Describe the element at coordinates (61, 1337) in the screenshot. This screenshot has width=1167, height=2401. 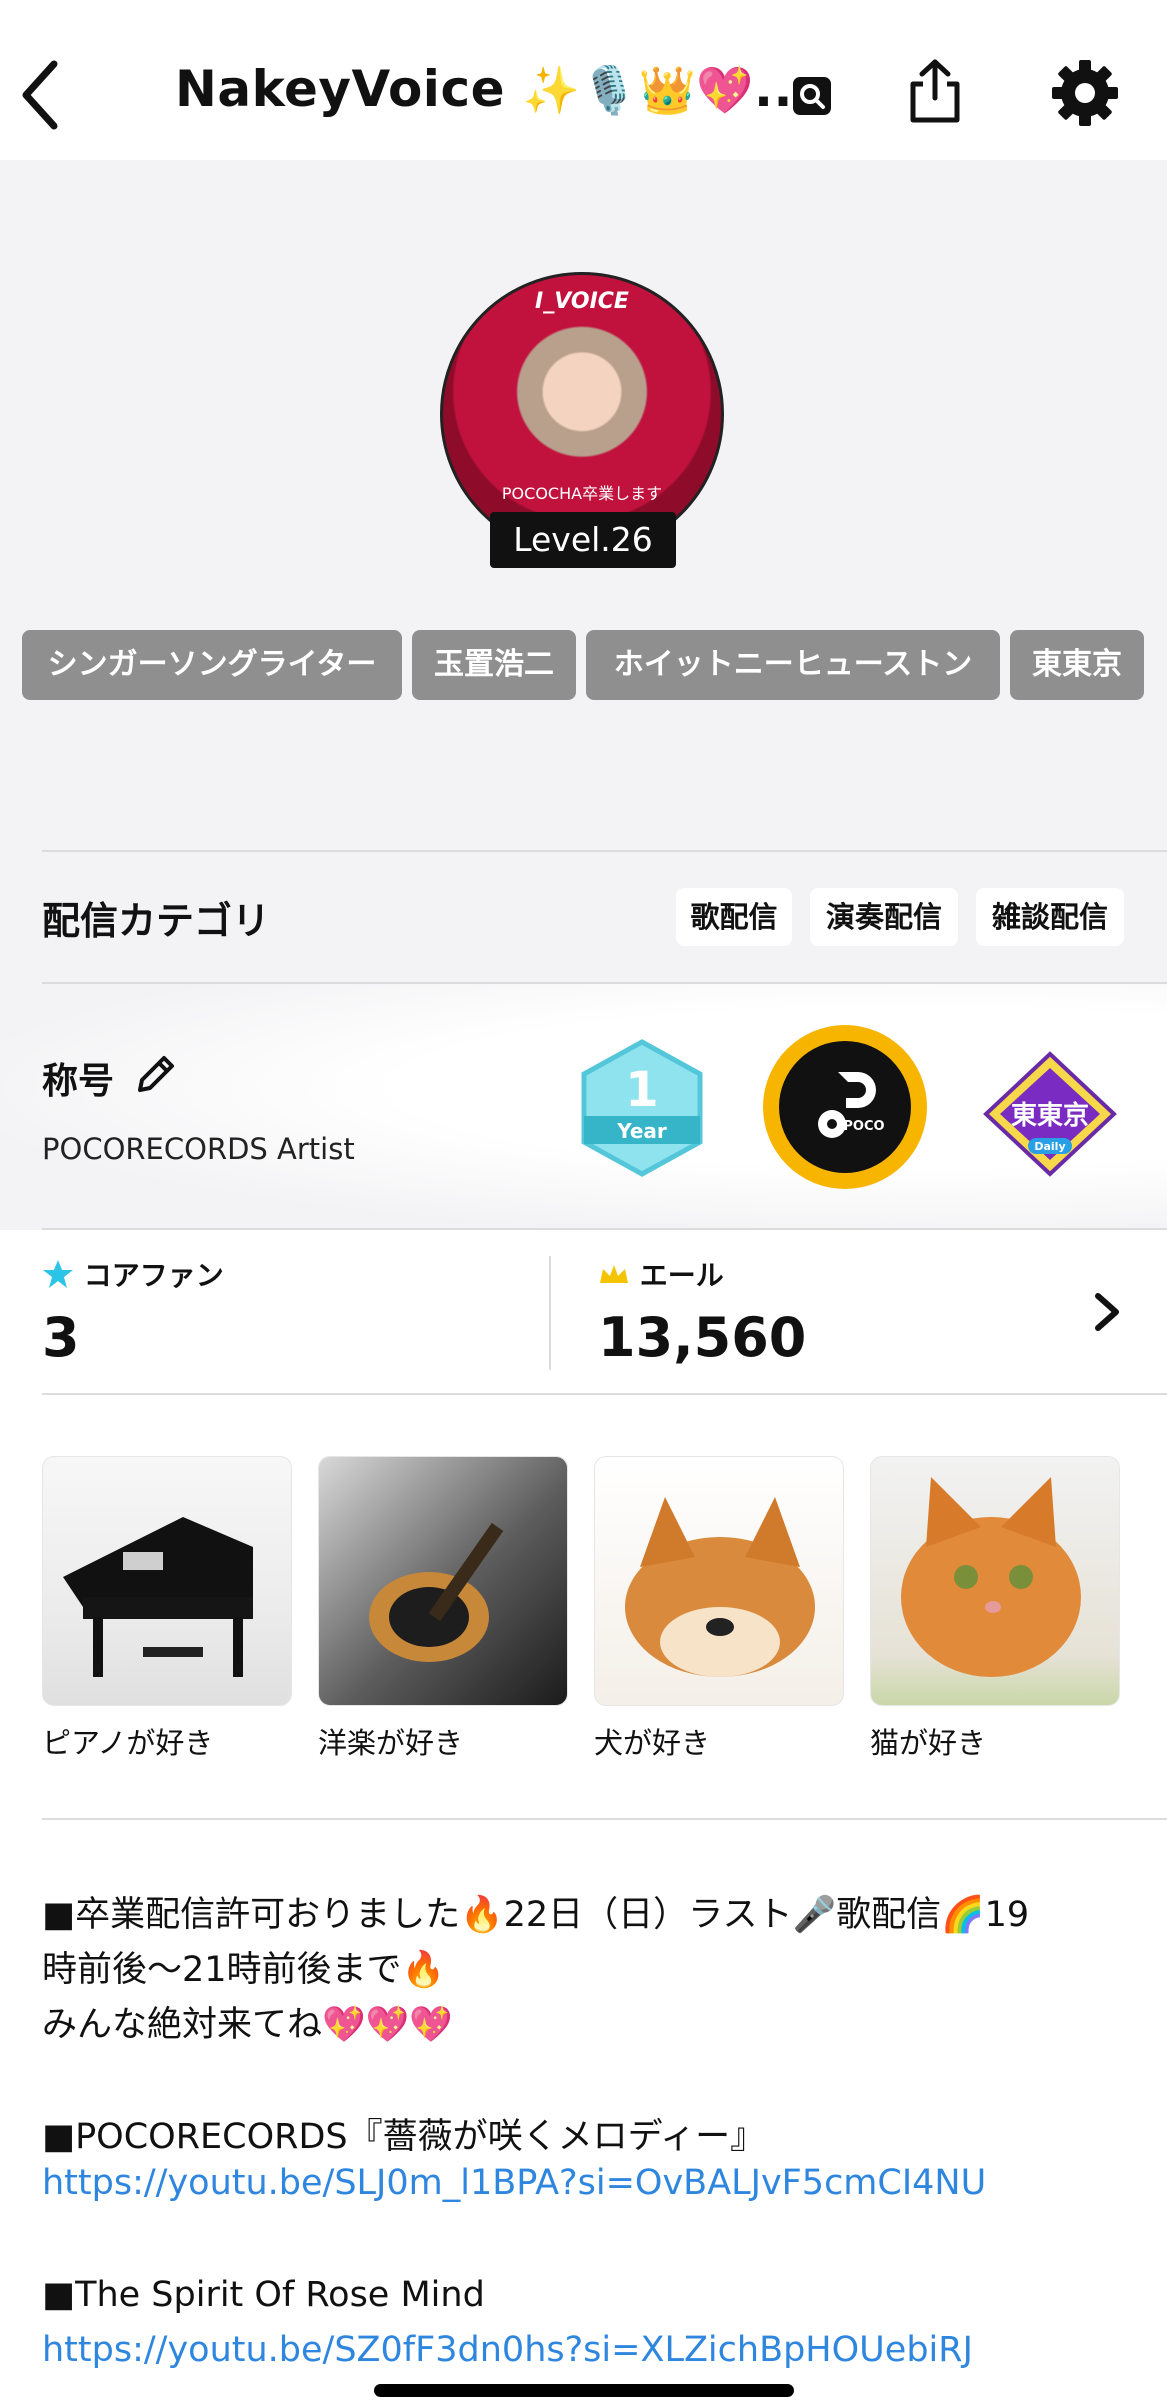
I see `core-fan-count: 3` at that location.